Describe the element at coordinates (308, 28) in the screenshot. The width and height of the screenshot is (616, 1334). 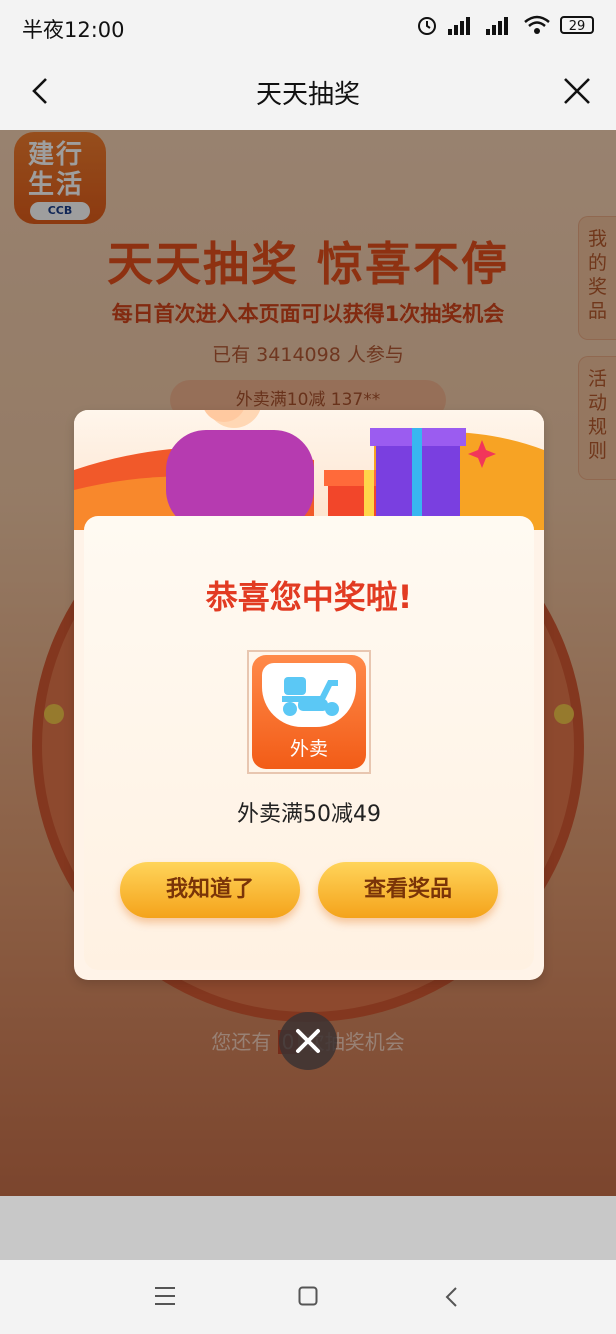
I see `status-bar: 半夜12:00 29` at that location.